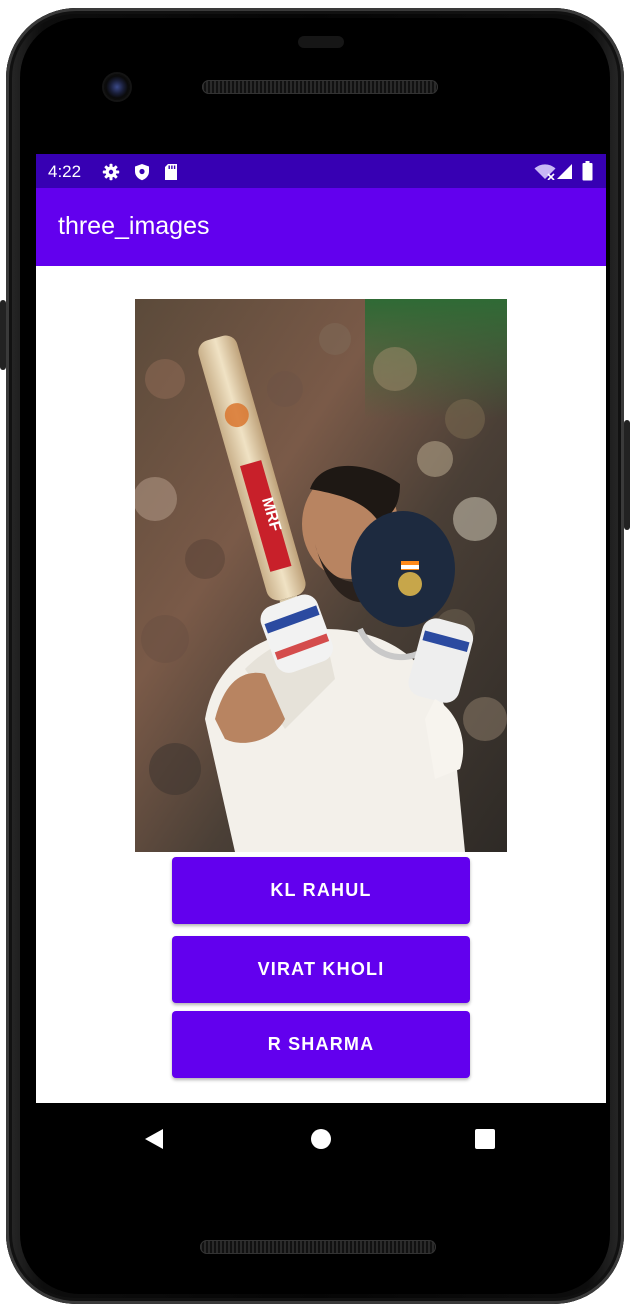 Image resolution: width=630 pixels, height=1310 pixels. I want to click on app-bar: three_images, so click(321, 227).